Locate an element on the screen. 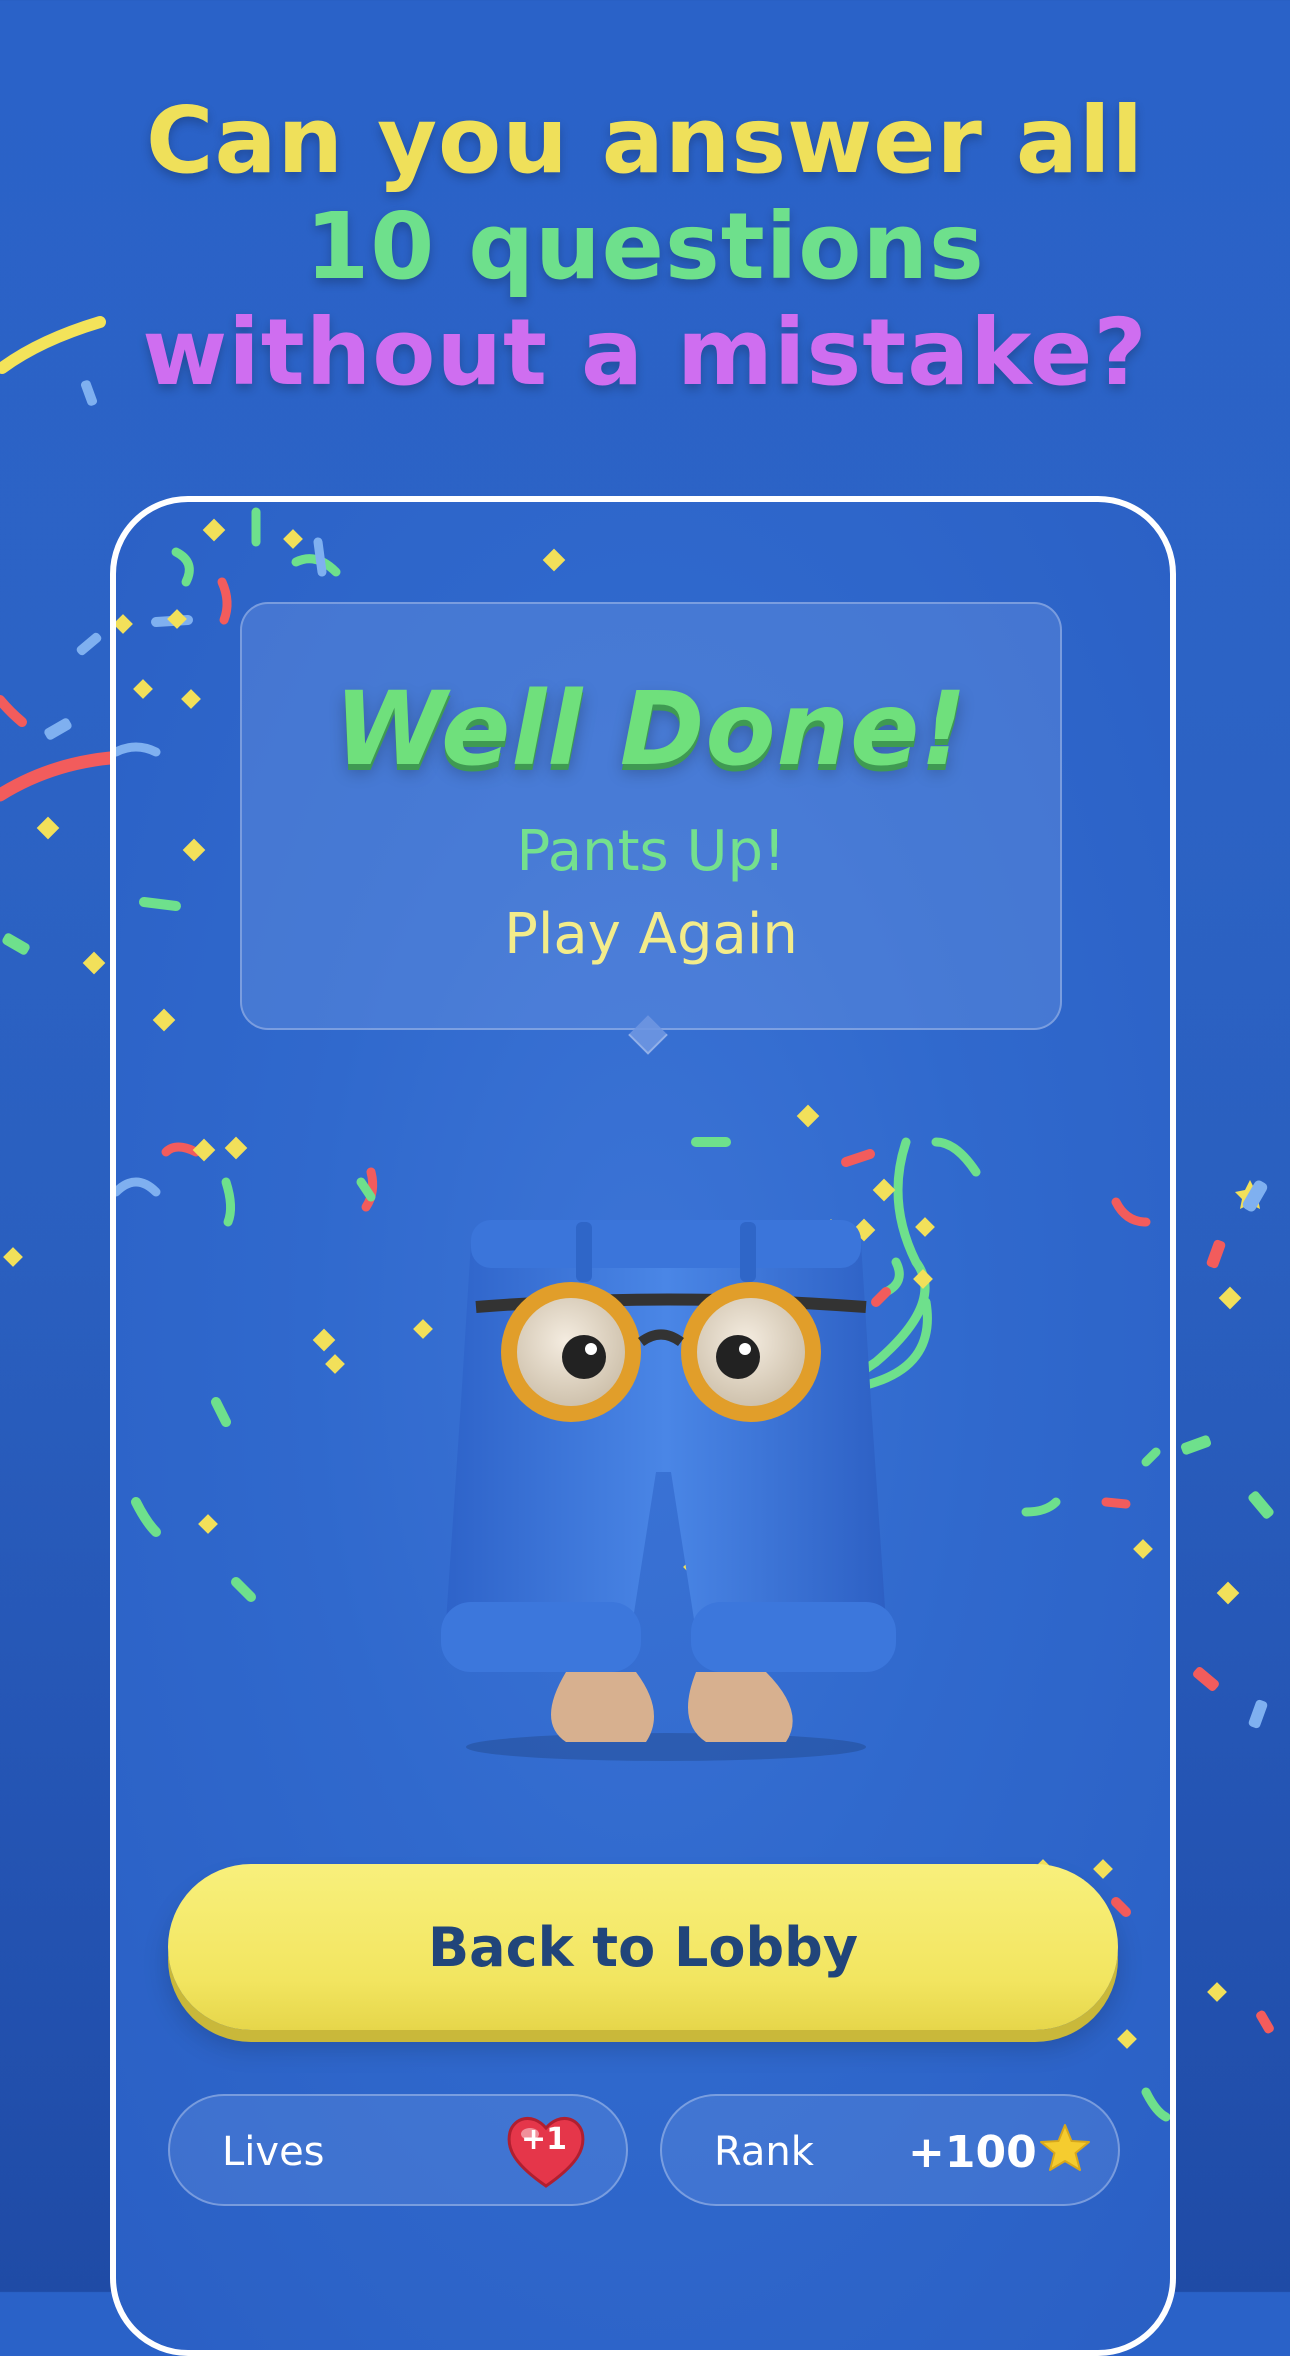 This screenshot has width=1290, height=2356. pants-mascot is located at coordinates (668, 1490).